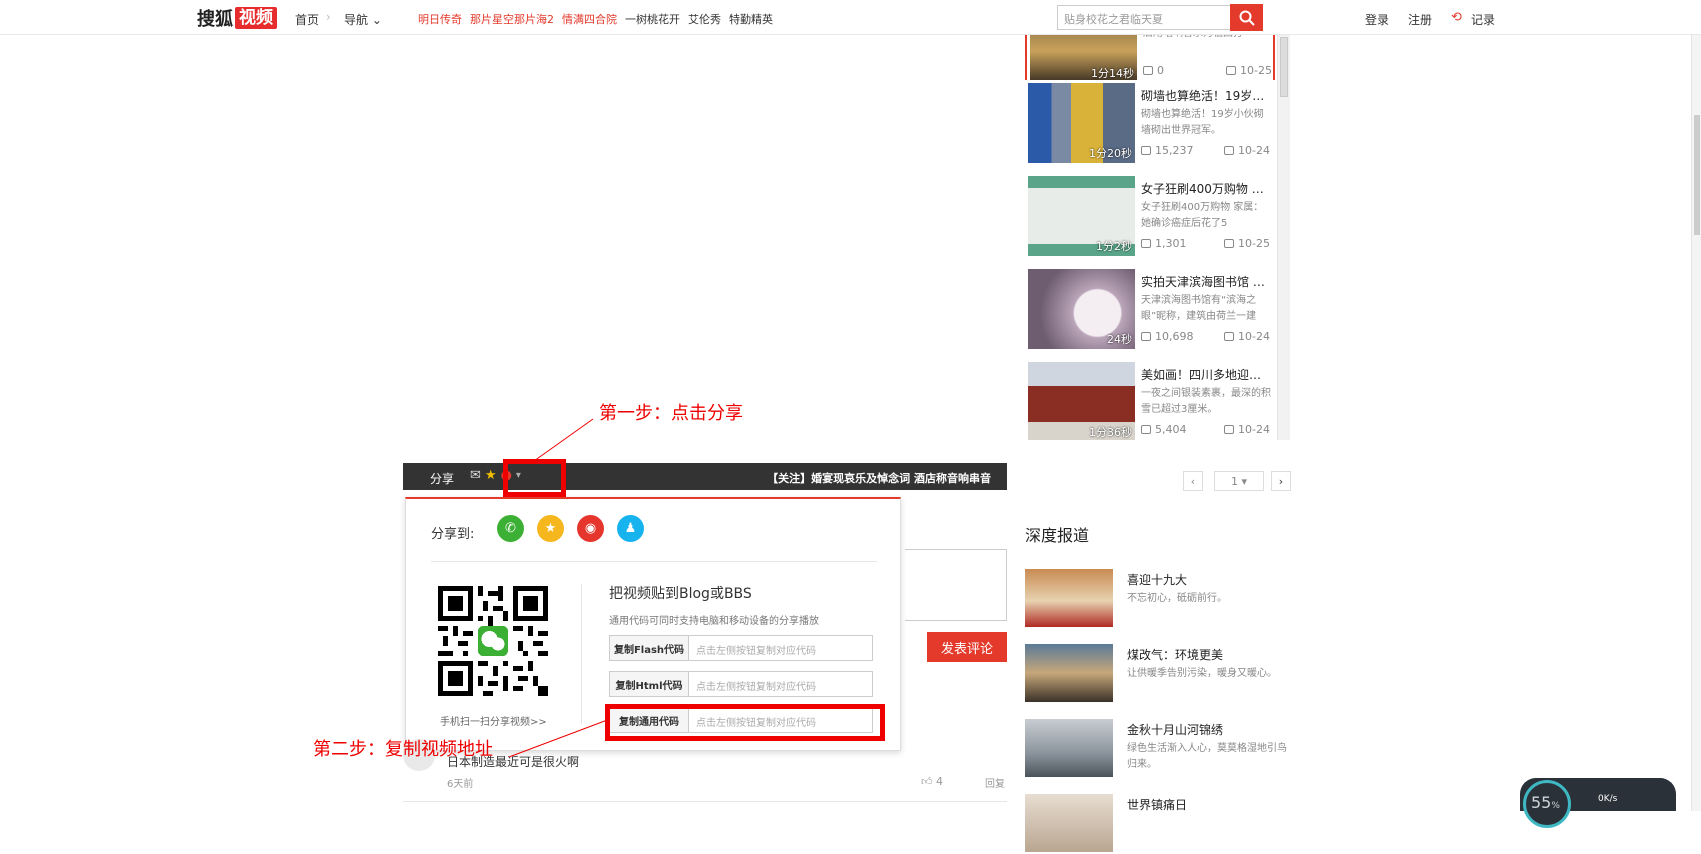 The height and width of the screenshot is (854, 1701). What do you see at coordinates (1696, 423) in the screenshot?
I see `page-scrollbar` at bounding box center [1696, 423].